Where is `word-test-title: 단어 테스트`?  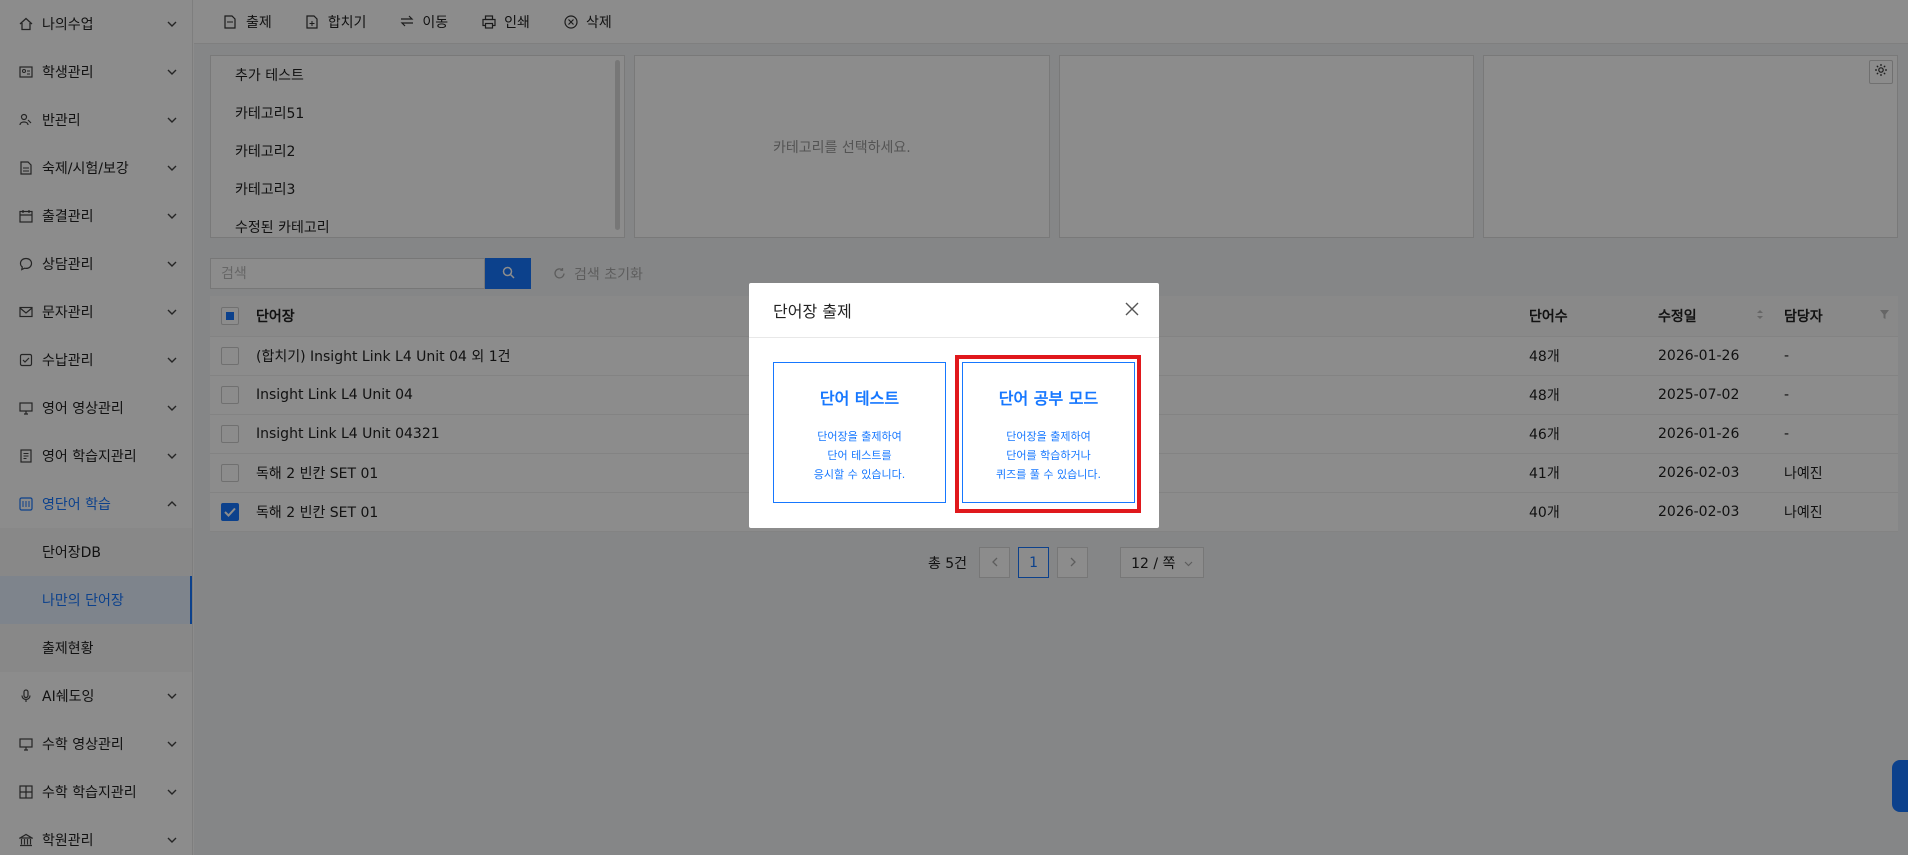 word-test-title: 단어 테스트 is located at coordinates (859, 398).